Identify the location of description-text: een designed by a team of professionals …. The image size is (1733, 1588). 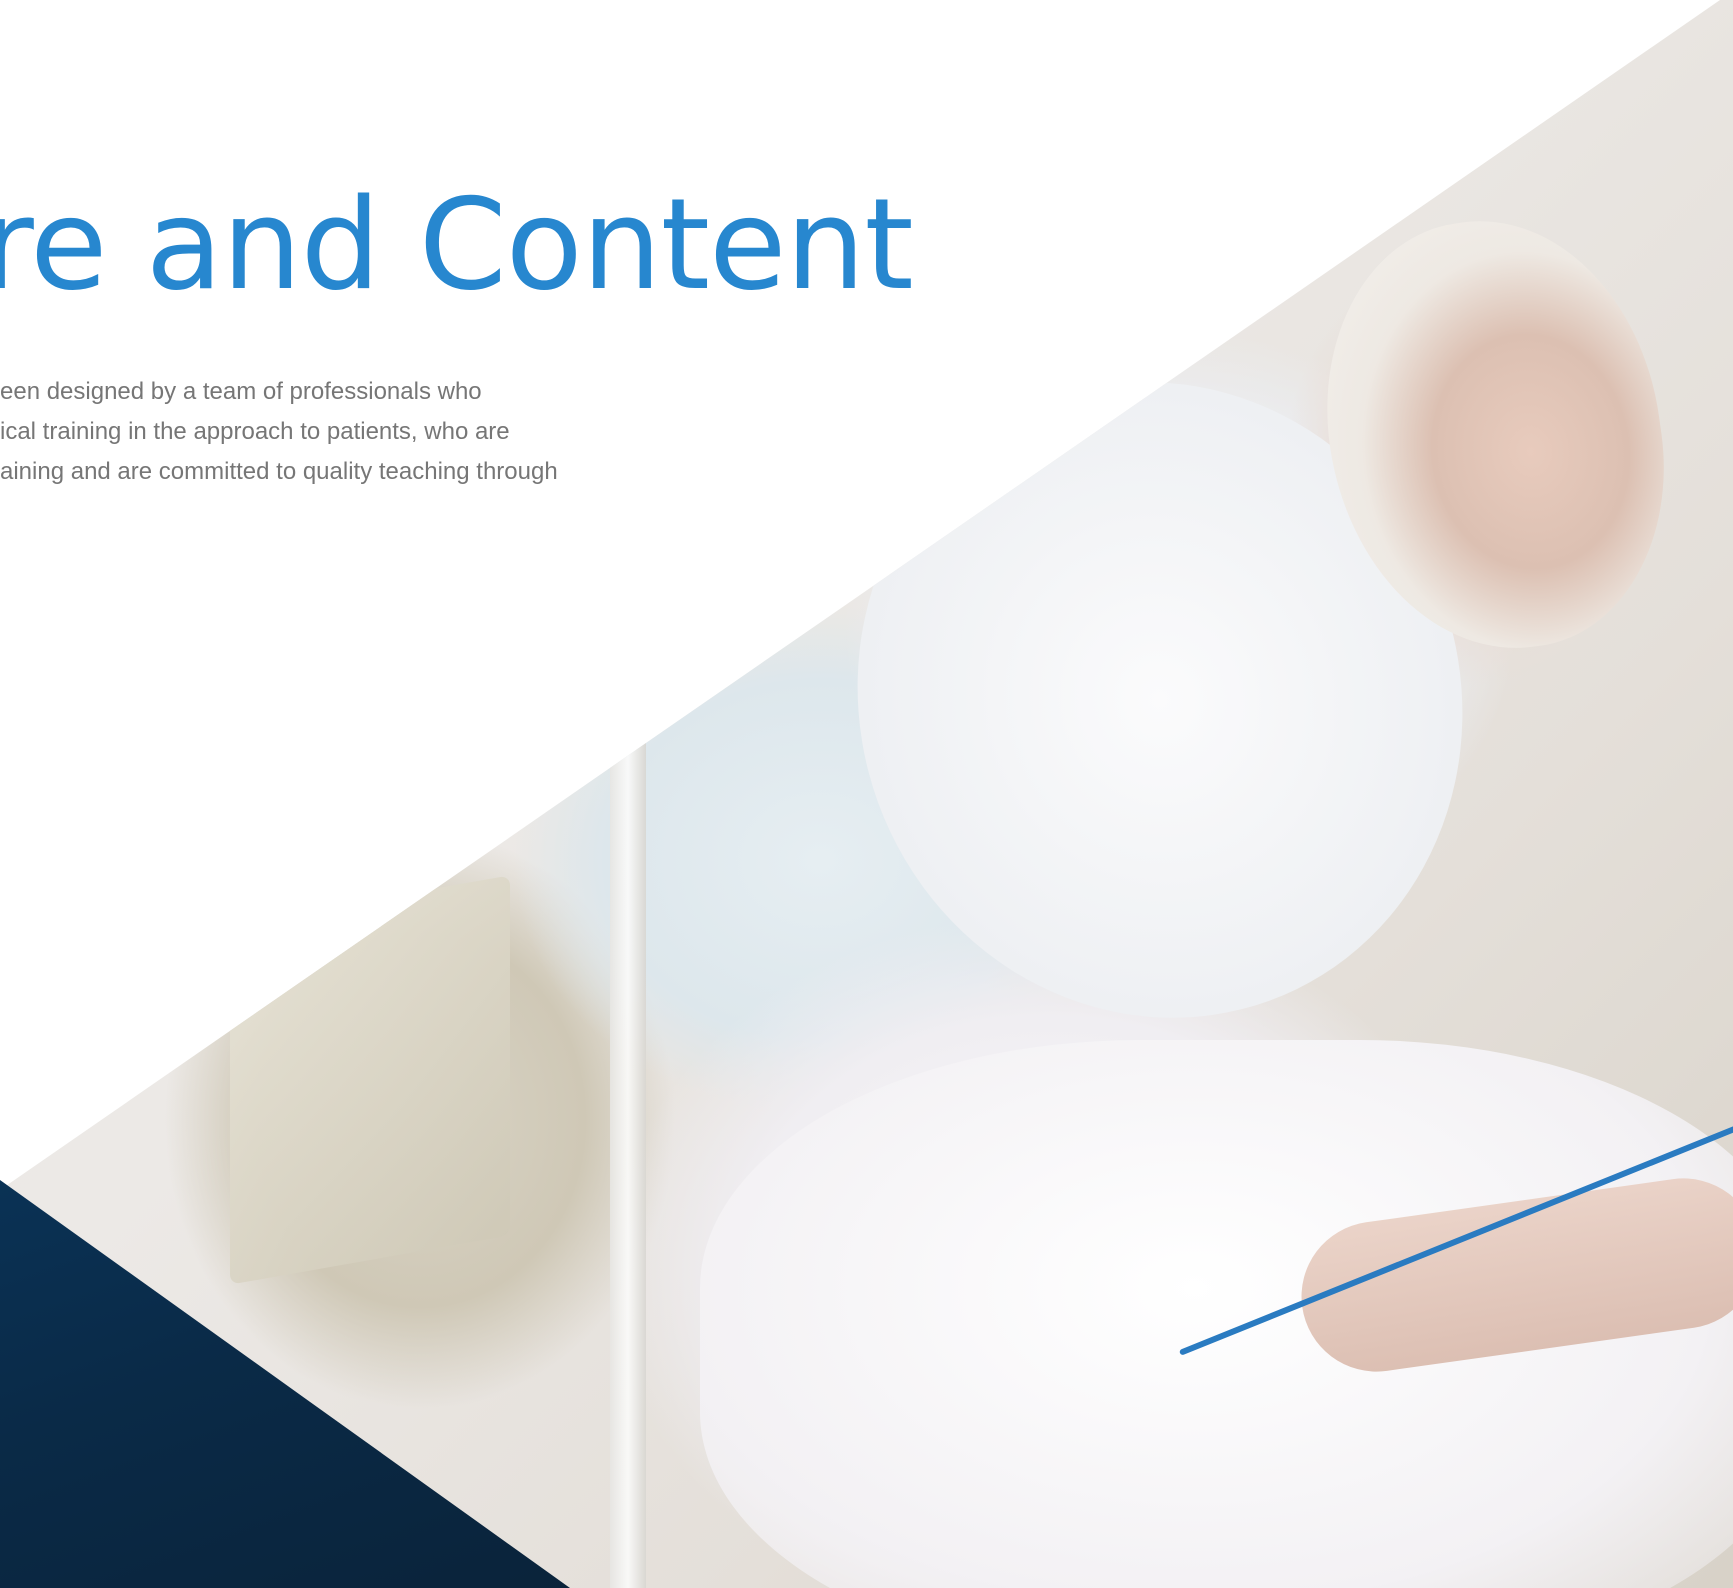
(310, 432).